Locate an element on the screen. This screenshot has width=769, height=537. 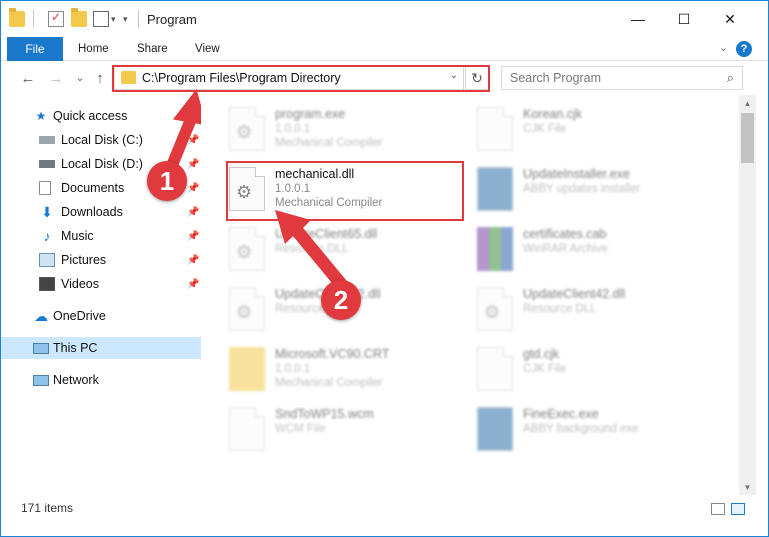
chevron-down-icon: ⌄ is located at coordinates (454, 75).